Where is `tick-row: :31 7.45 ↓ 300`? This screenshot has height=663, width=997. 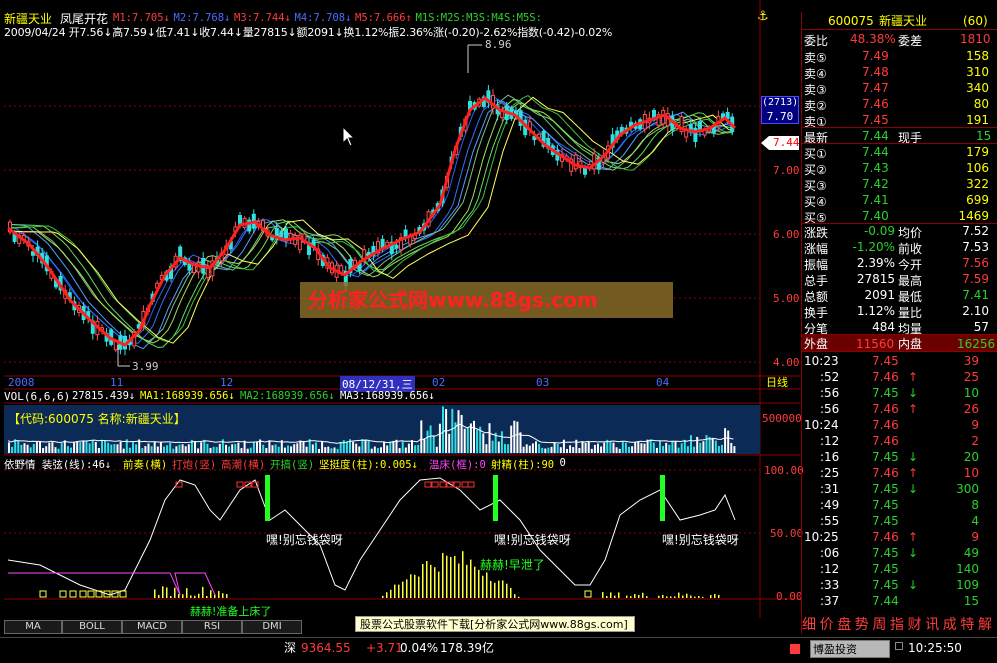 tick-row: :31 7.45 ↓ 300 is located at coordinates (898, 489).